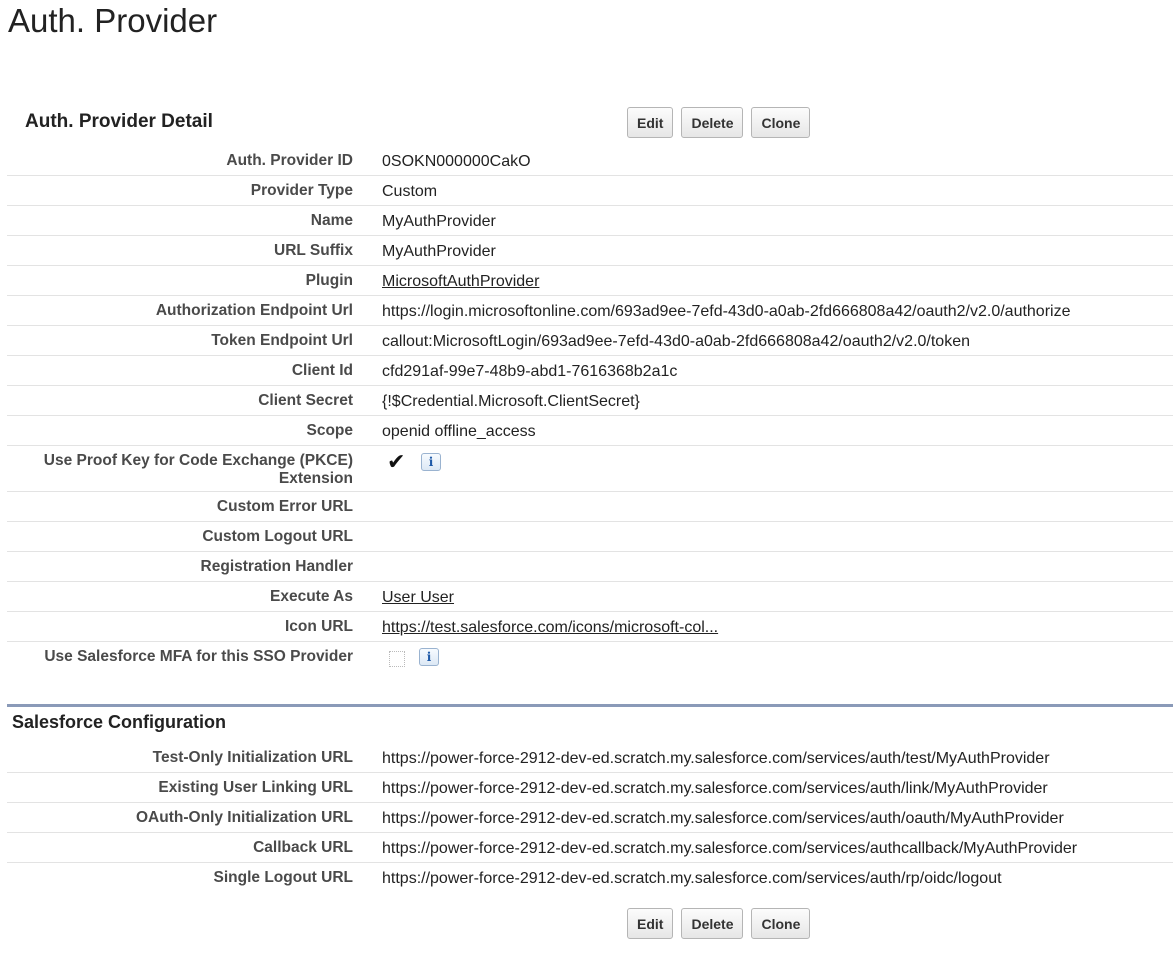 Image resolution: width=1173 pixels, height=975 pixels. I want to click on field-row-custom-error-url: Custom Error URL, so click(590, 507).